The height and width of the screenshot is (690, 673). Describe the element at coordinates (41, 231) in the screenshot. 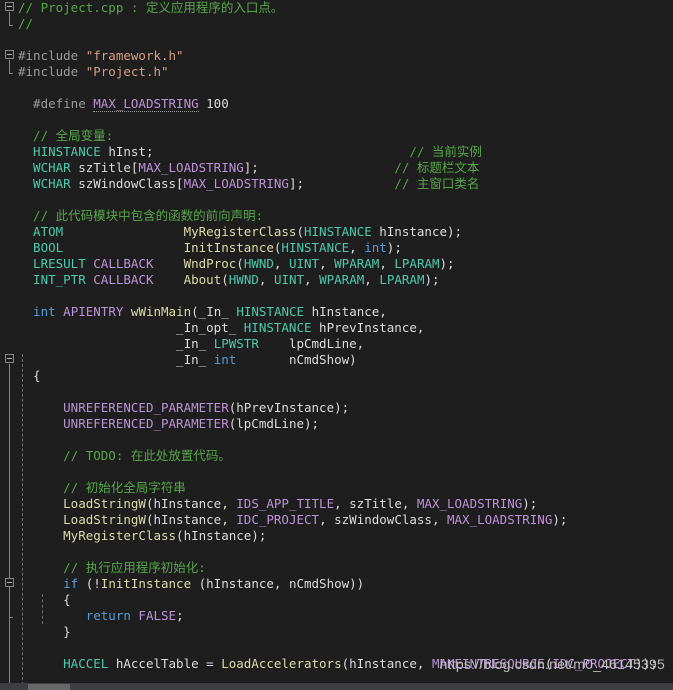

I see `code-token: ATOM` at that location.